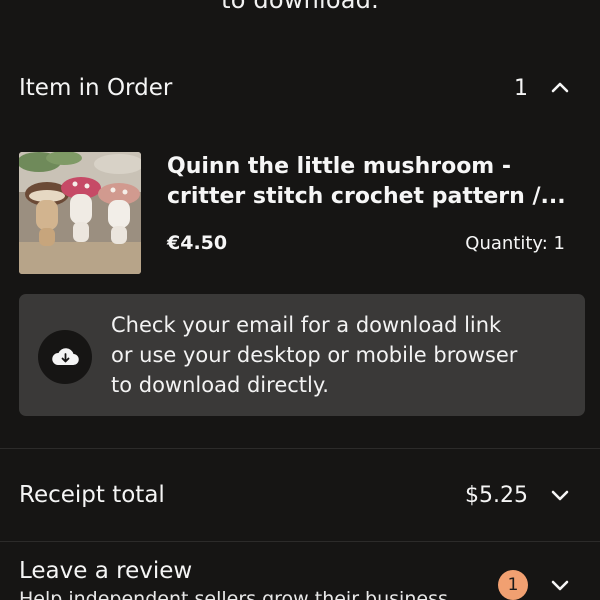 The height and width of the screenshot is (600, 600). What do you see at coordinates (294, 495) in the screenshot?
I see `receipt-total-row: Receipt total $5.25` at bounding box center [294, 495].